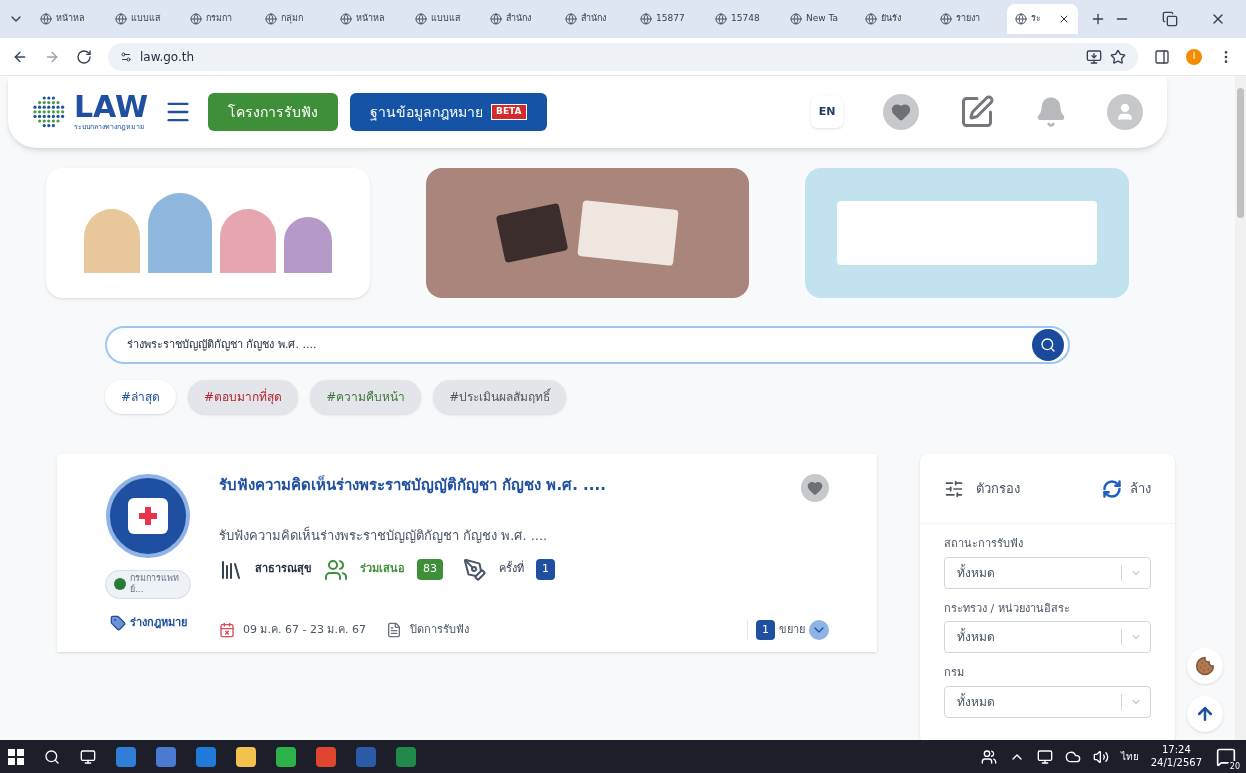 The width and height of the screenshot is (1246, 773). What do you see at coordinates (145, 19) in the screenshot?
I see `tab-title: แบบแส` at bounding box center [145, 19].